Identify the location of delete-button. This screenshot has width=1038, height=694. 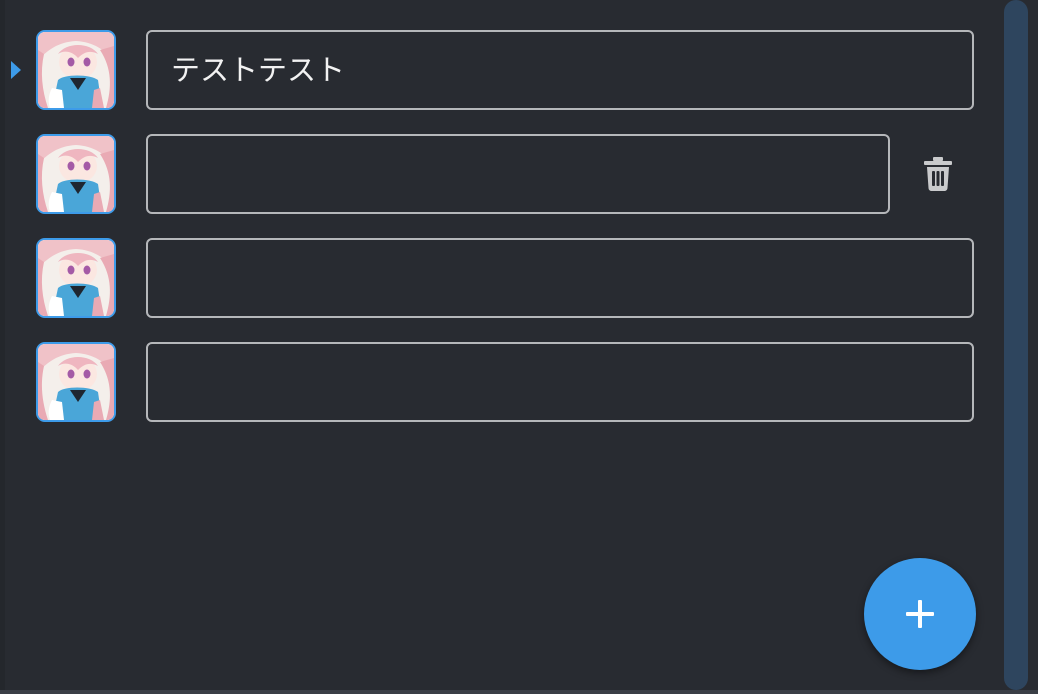
(938, 174).